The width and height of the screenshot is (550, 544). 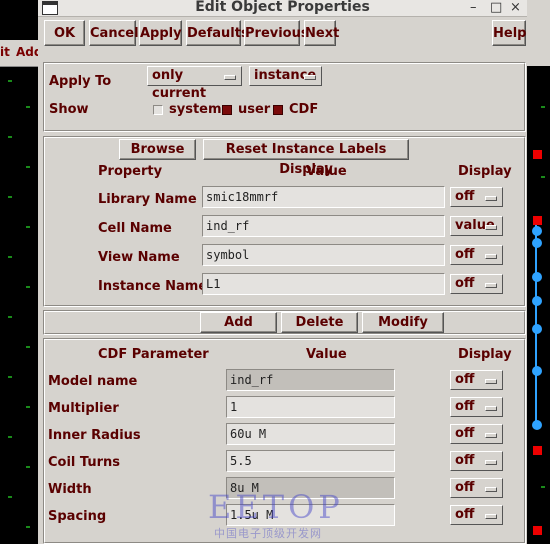 I want to click on width-label: Width, so click(x=70, y=489).